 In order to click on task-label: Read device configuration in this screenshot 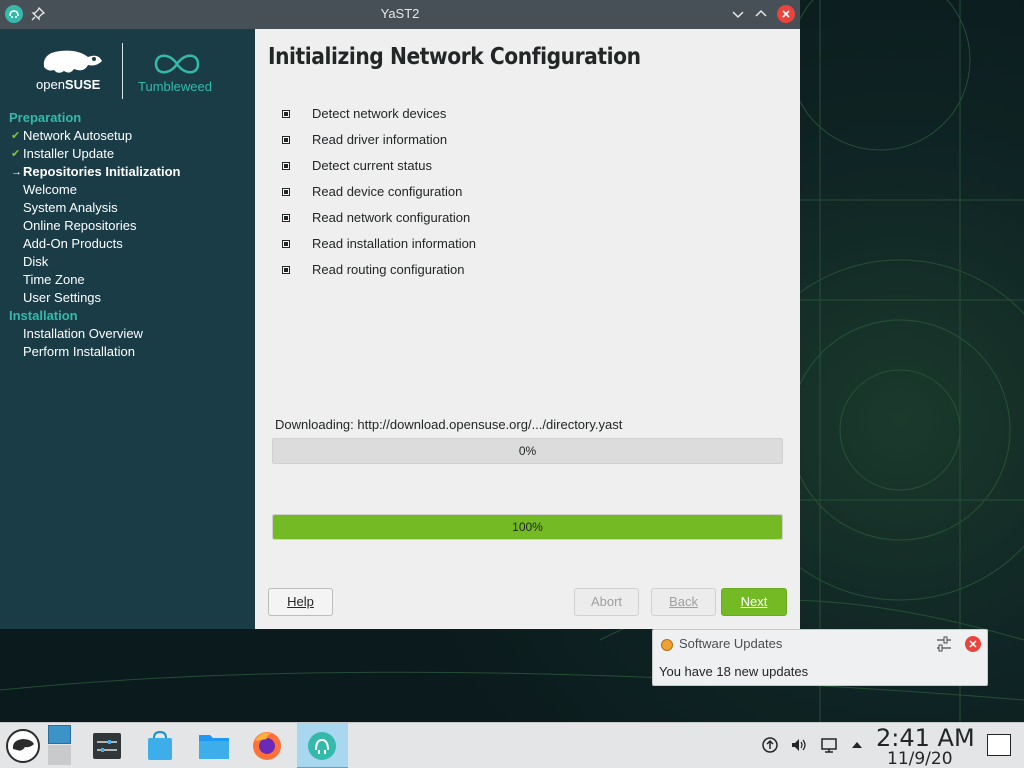, I will do `click(387, 191)`.